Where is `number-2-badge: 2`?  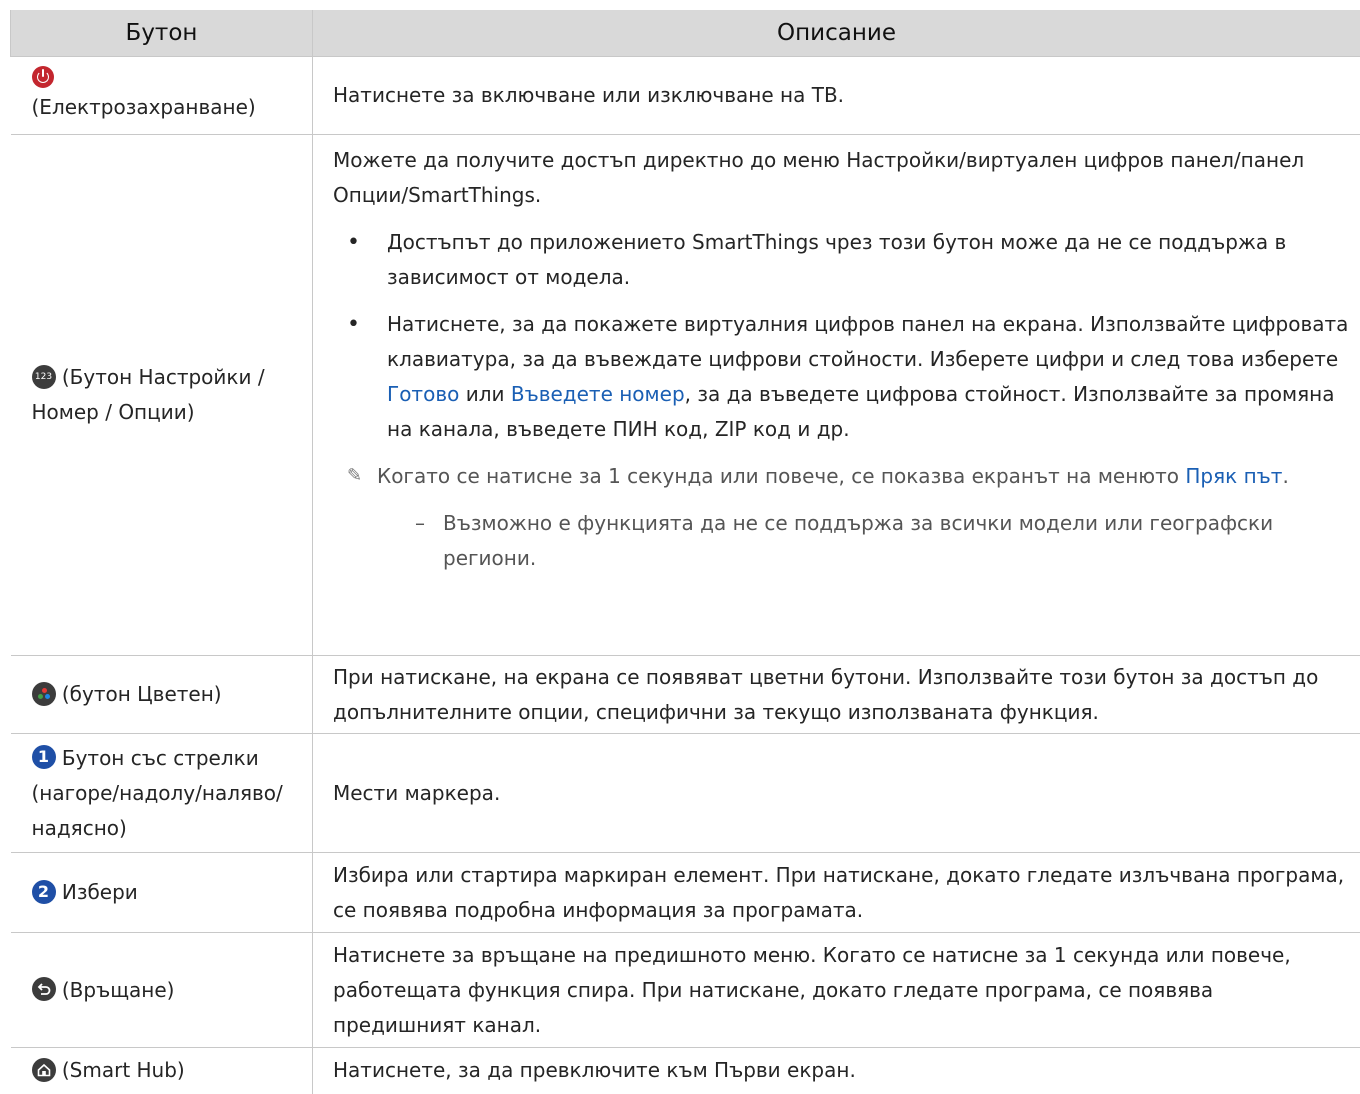
number-2-badge: 2 is located at coordinates (44, 892).